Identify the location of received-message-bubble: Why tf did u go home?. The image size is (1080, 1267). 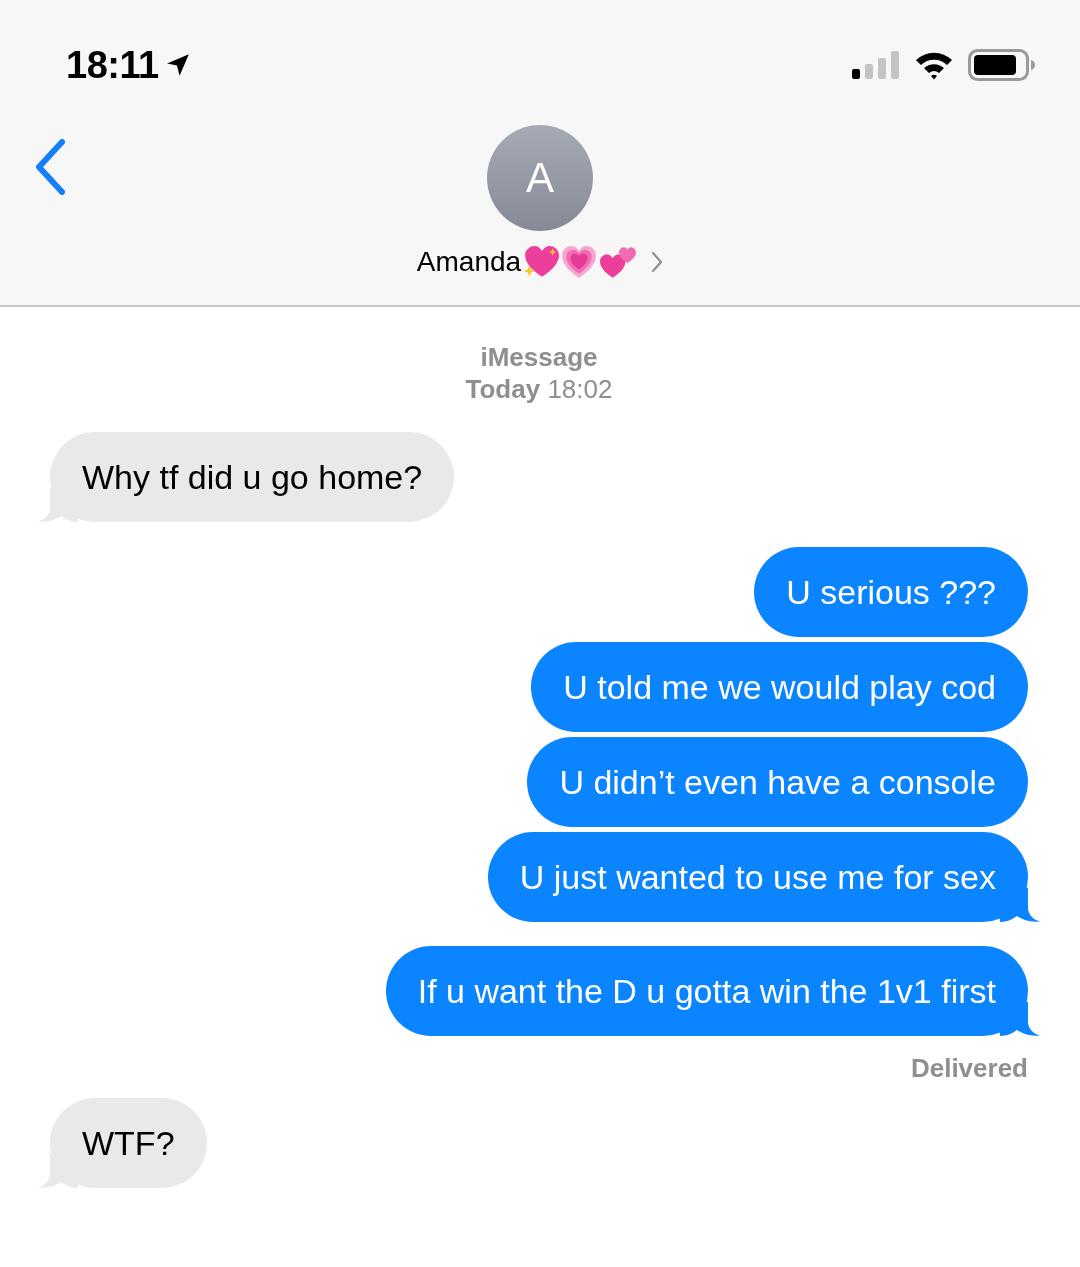
(252, 477).